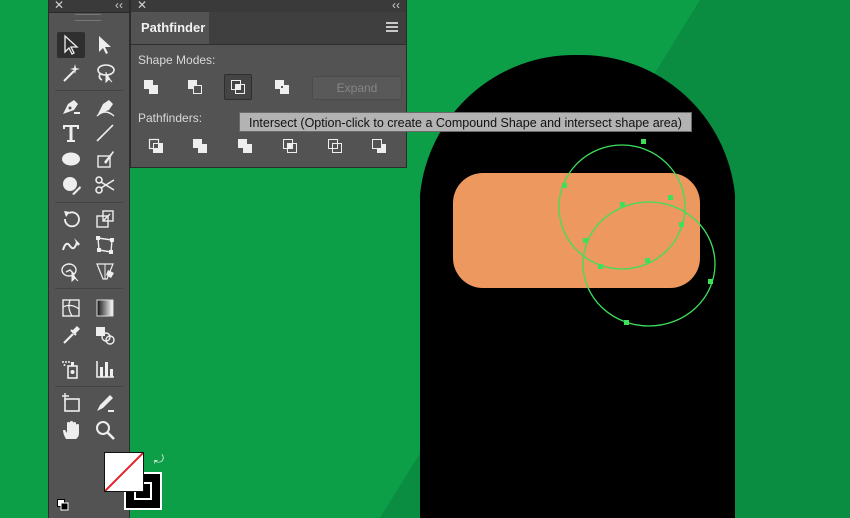 Image resolution: width=850 pixels, height=518 pixels. What do you see at coordinates (124, 472) in the screenshot?
I see `fill-swatch` at bounding box center [124, 472].